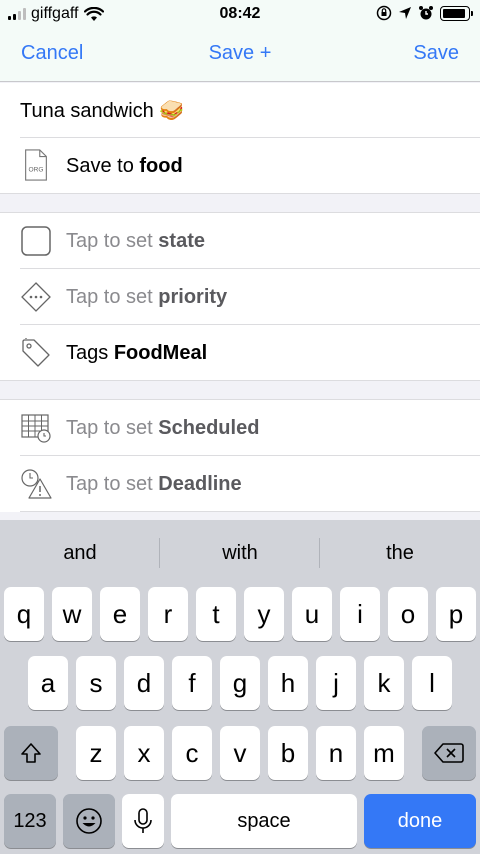 The width and height of the screenshot is (480, 854). Describe the element at coordinates (168, 614) in the screenshot. I see `key-r: r` at that location.